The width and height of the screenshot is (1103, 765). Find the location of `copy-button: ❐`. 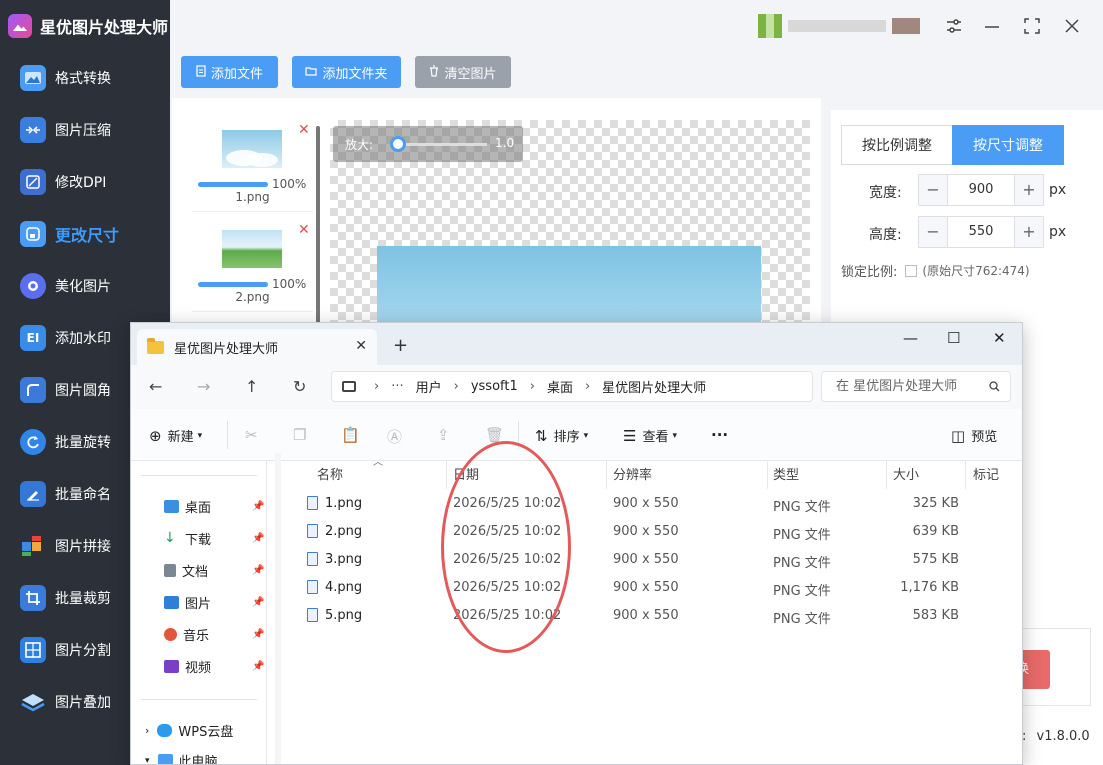

copy-button: ❐ is located at coordinates (302, 435).